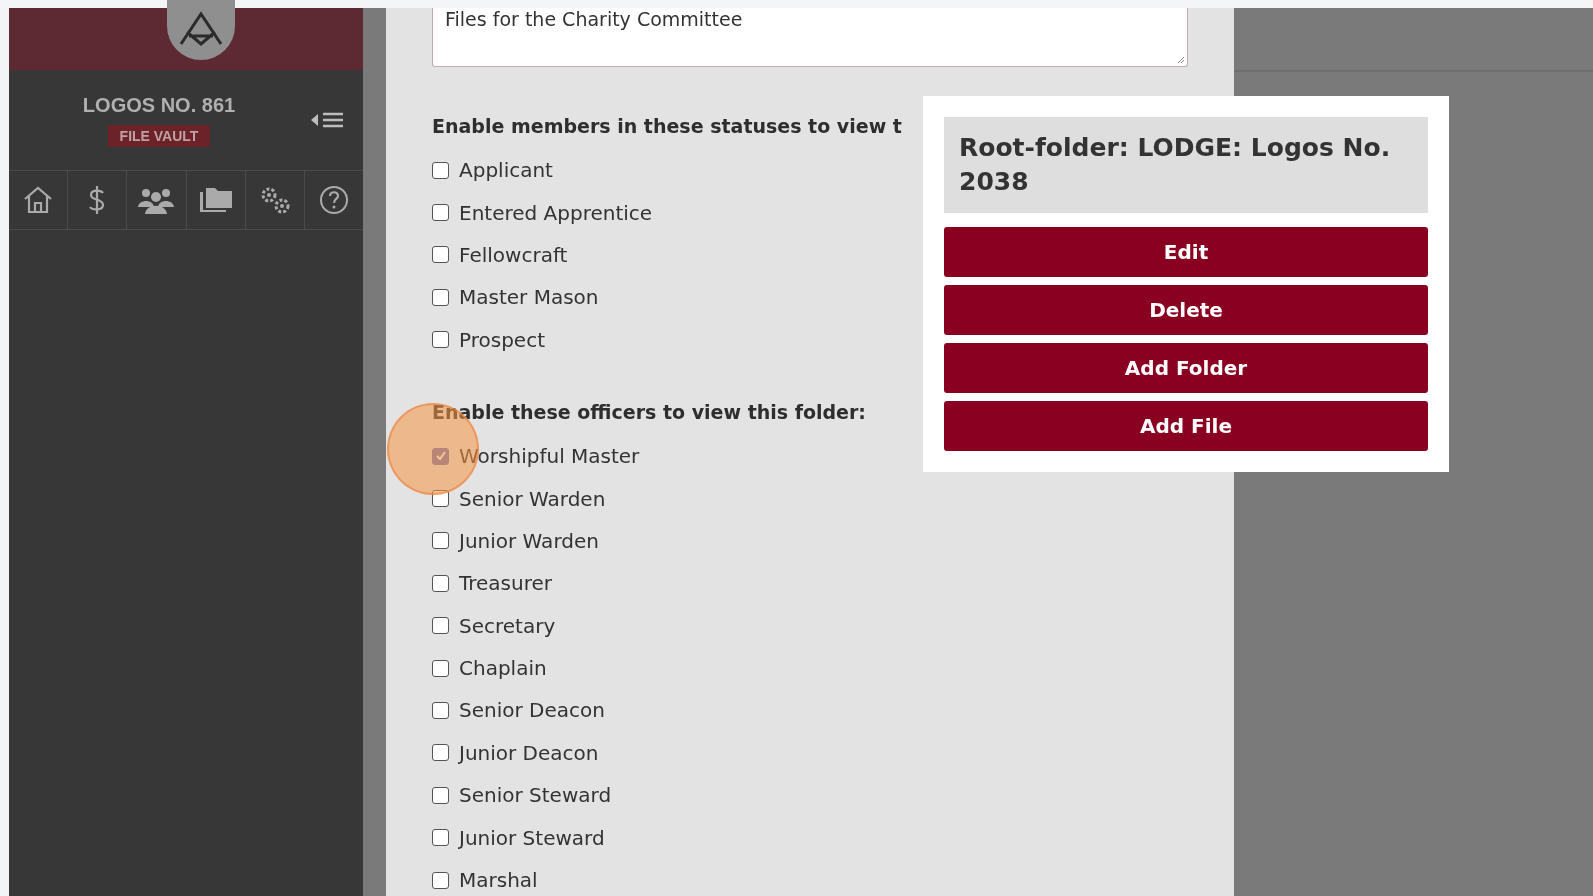 The width and height of the screenshot is (1593, 896). I want to click on section-badge: FILE VAULT, so click(159, 135).